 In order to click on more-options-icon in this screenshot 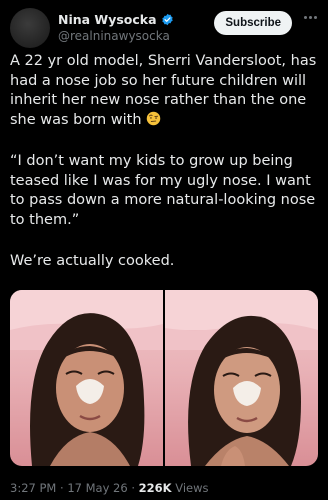, I will do `click(311, 19)`.